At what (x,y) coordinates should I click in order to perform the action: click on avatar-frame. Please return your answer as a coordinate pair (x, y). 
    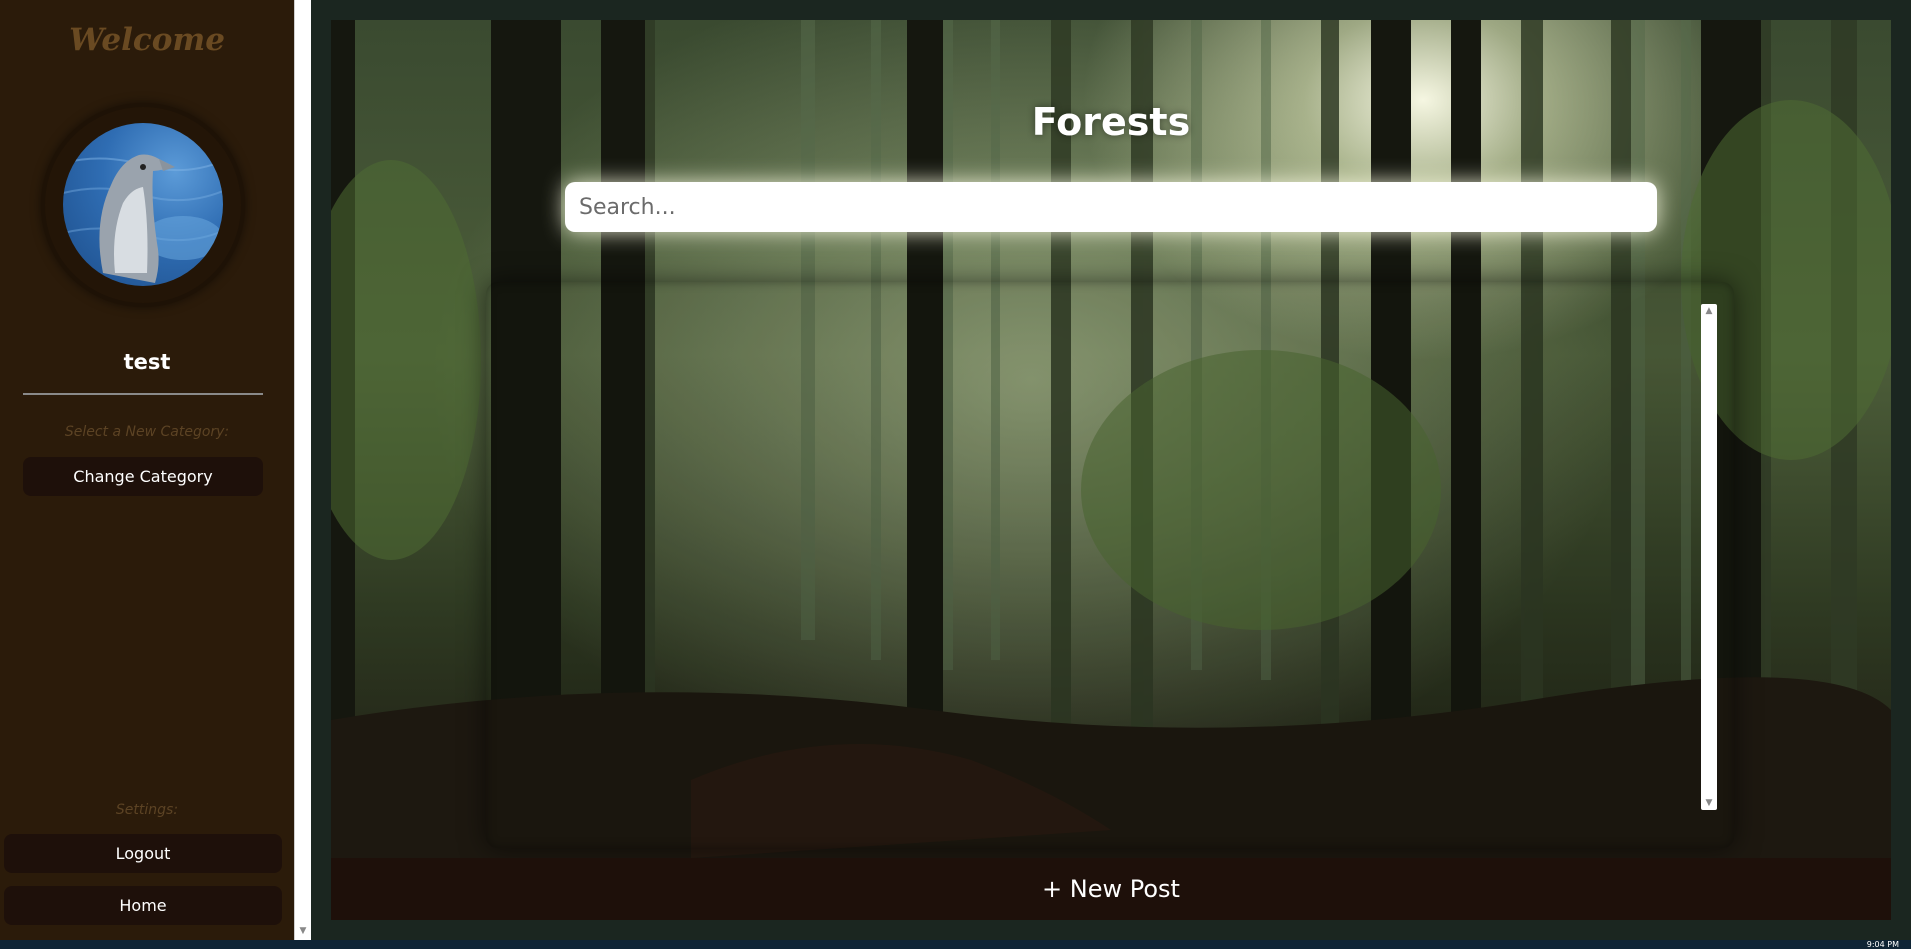
    Looking at the image, I should click on (143, 205).